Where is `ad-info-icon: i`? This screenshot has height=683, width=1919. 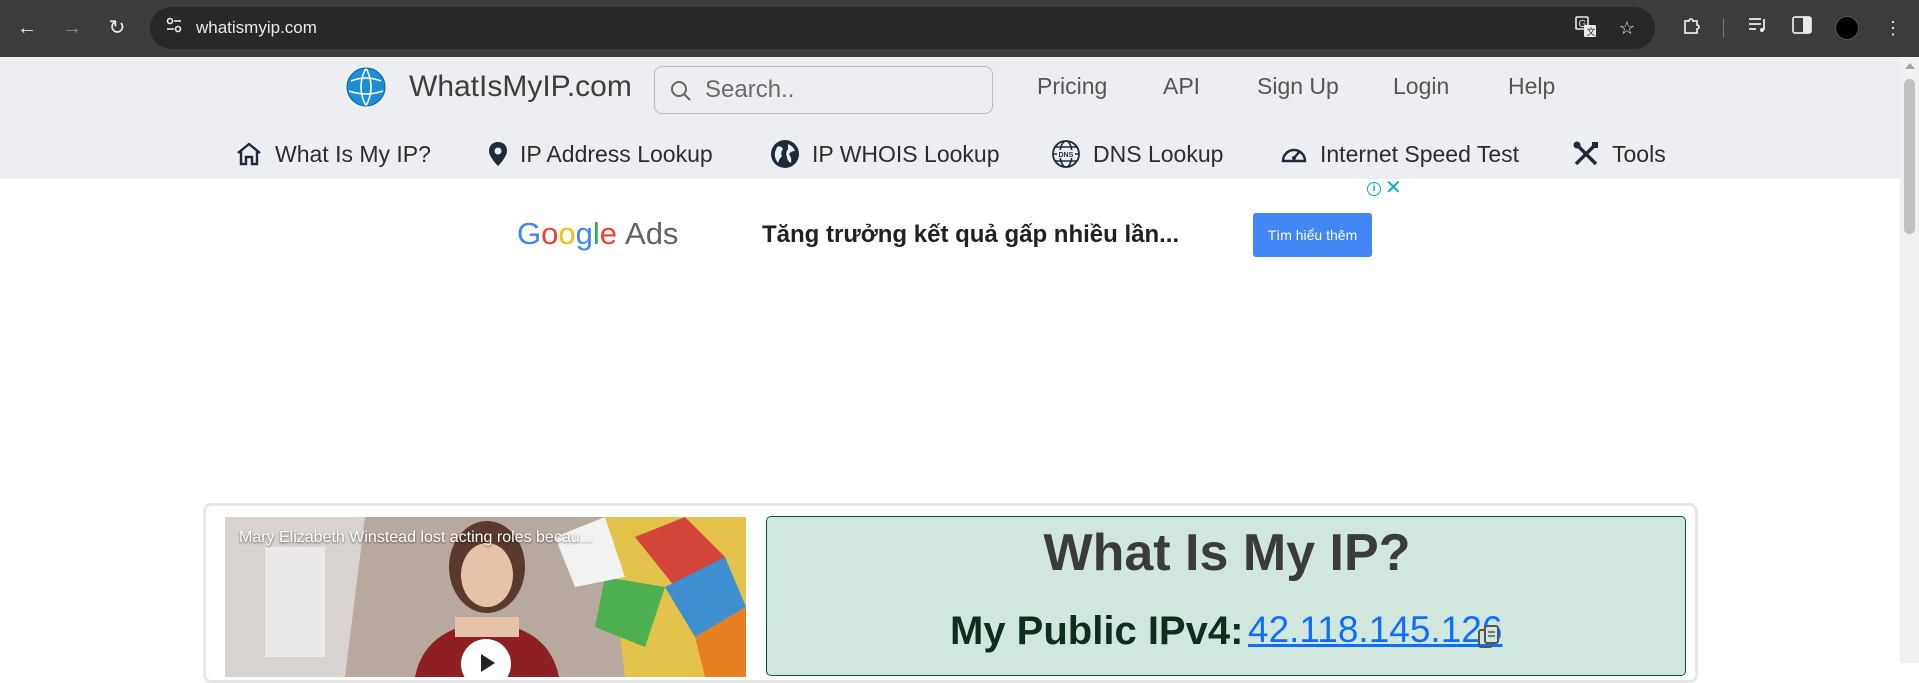
ad-info-icon: i is located at coordinates (1374, 189).